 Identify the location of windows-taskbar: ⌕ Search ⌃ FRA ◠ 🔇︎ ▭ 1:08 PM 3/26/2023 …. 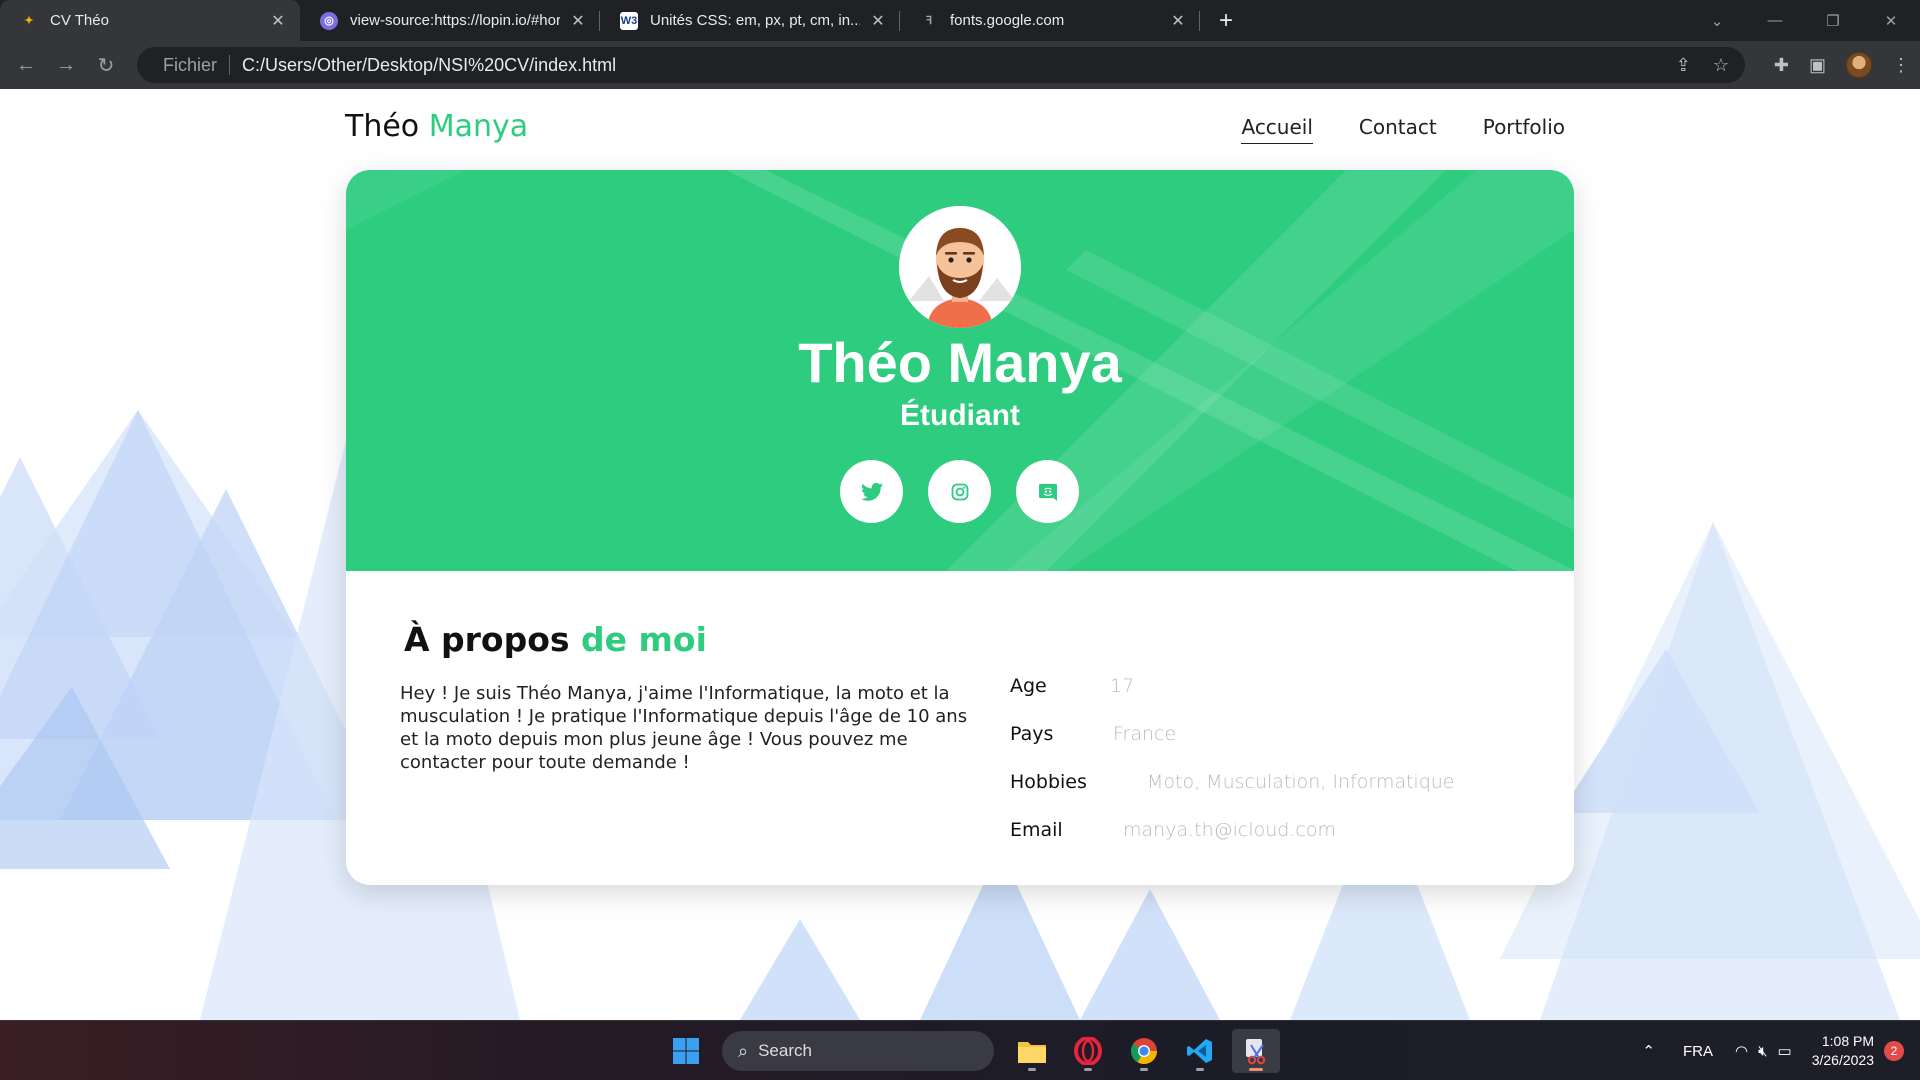
(960, 1050).